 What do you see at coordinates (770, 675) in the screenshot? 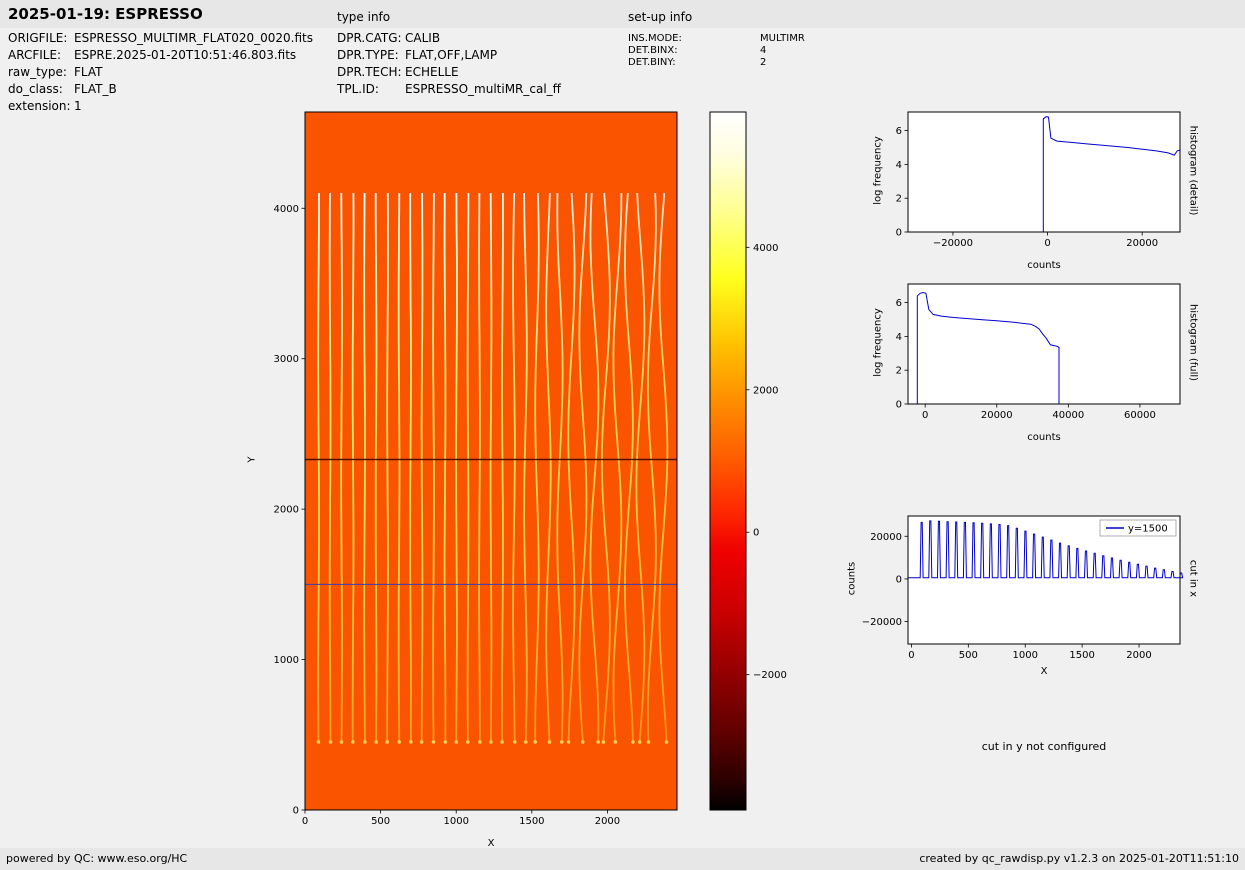
I see `svg-text: −2000` at bounding box center [770, 675].